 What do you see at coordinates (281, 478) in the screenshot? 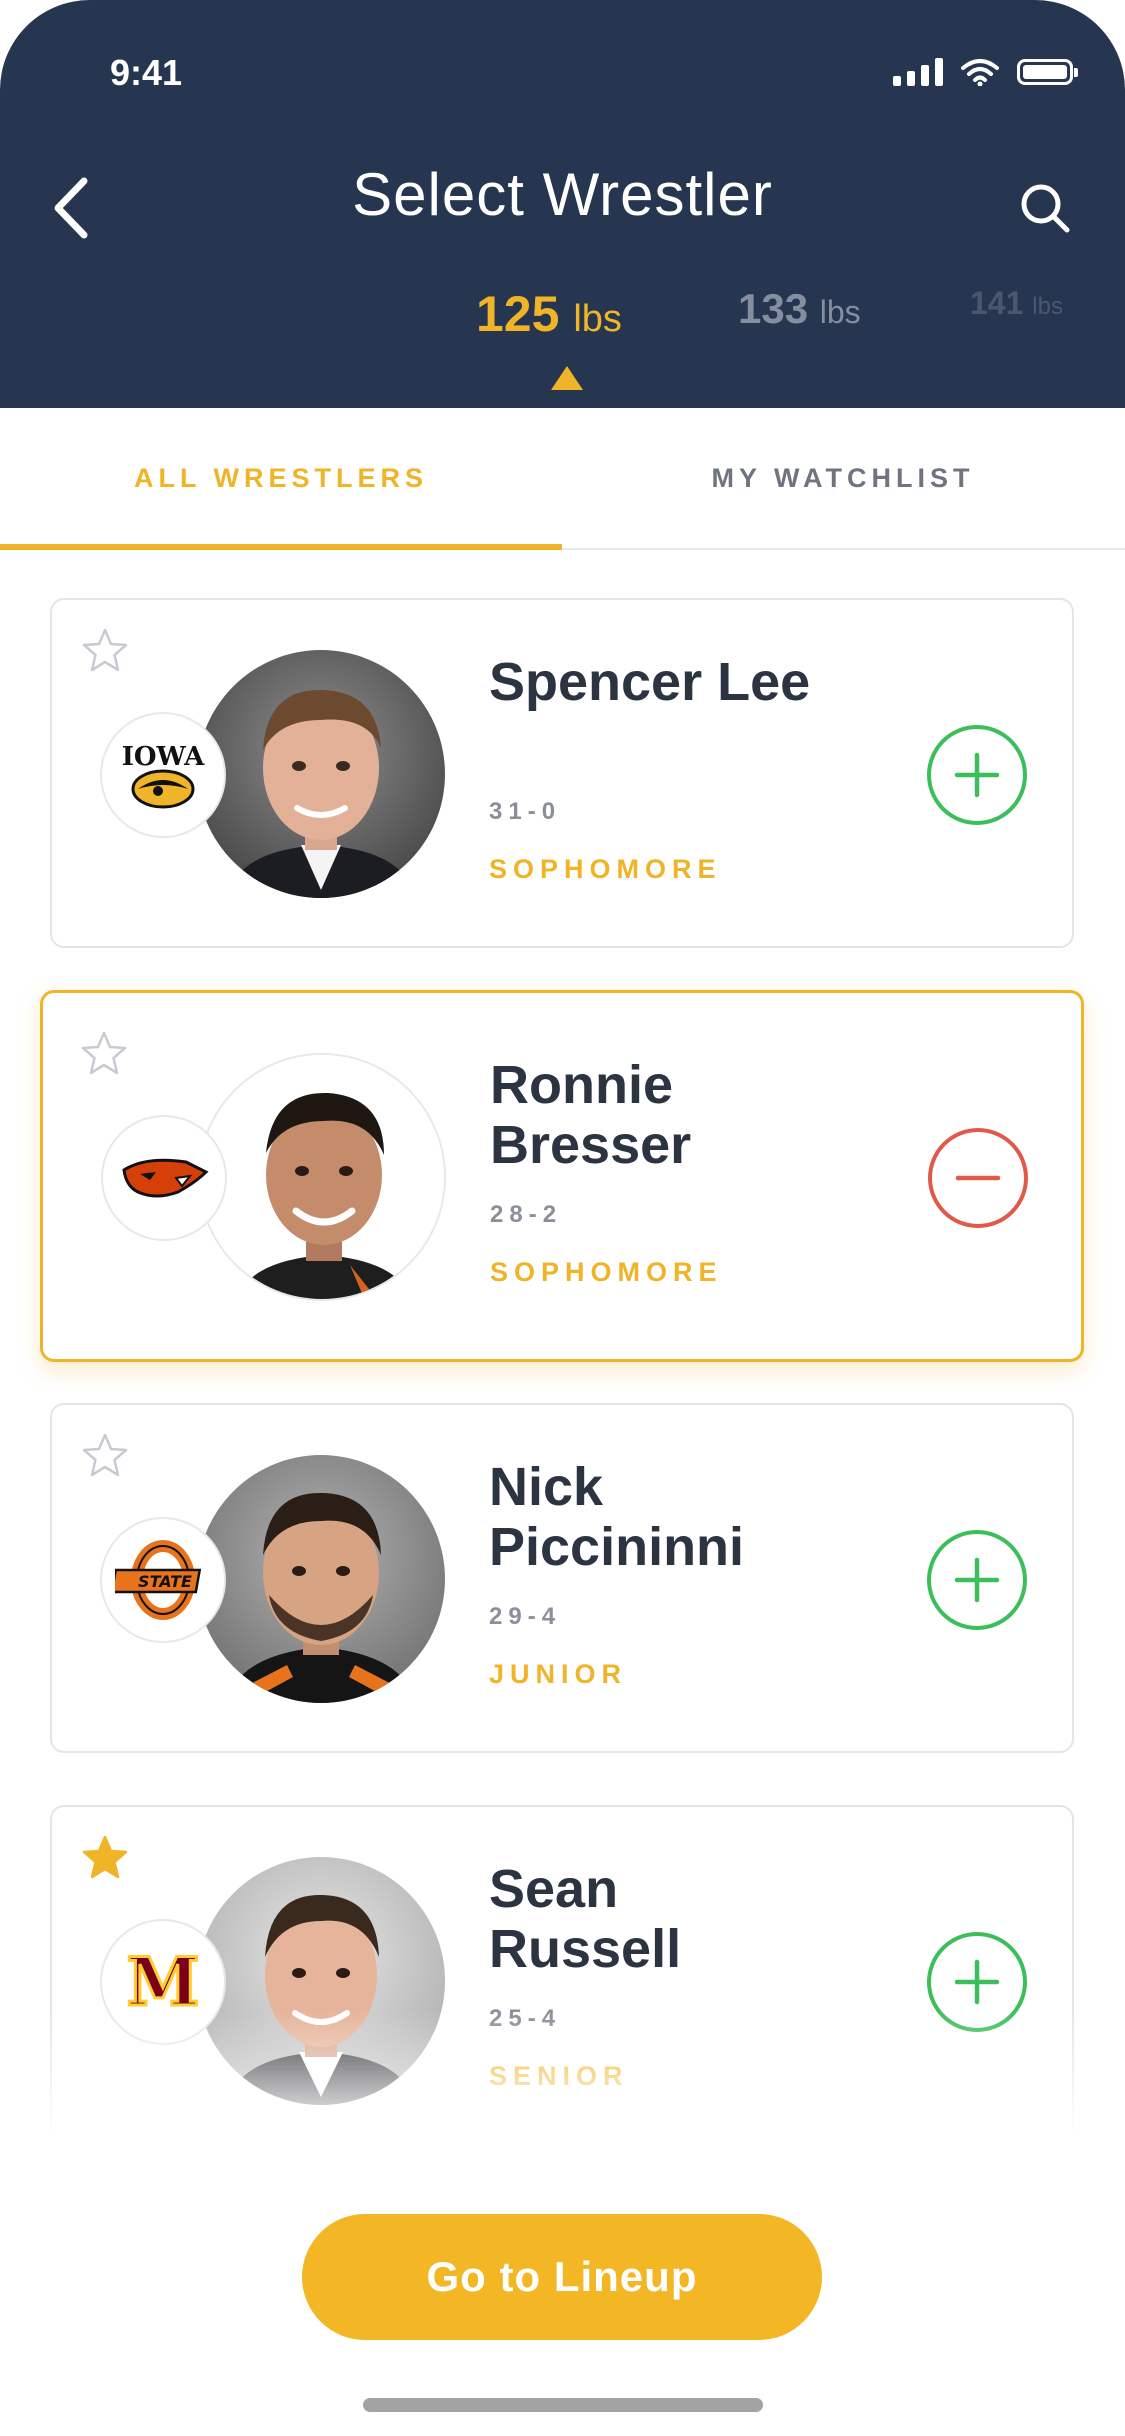
I see `tab-all-wrestlers: ALL WRESTLERS` at bounding box center [281, 478].